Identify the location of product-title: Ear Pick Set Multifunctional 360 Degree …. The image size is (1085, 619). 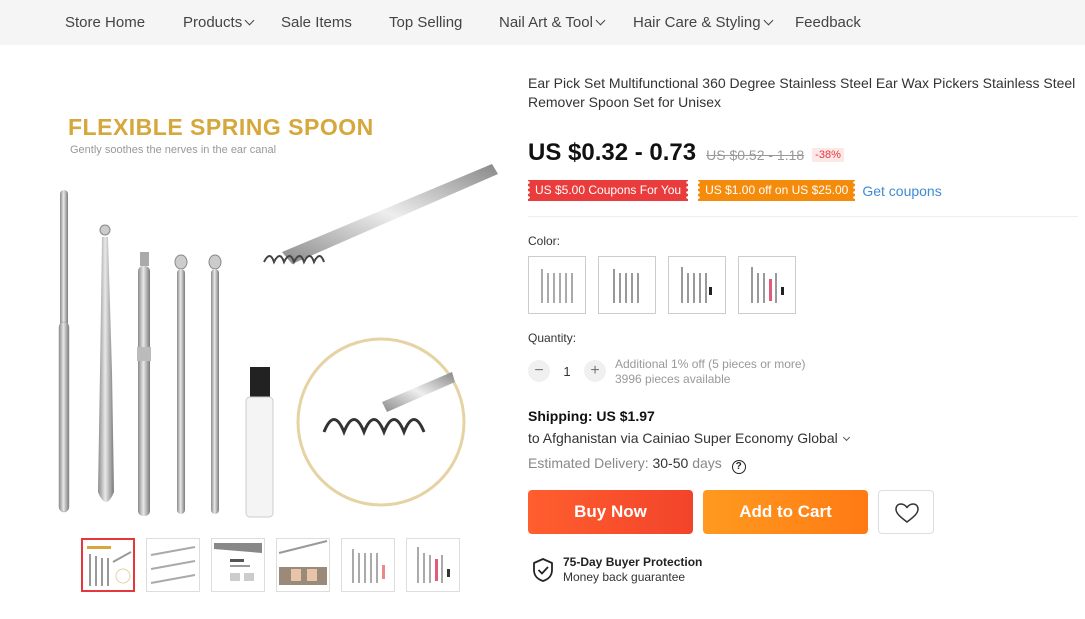
(802, 92).